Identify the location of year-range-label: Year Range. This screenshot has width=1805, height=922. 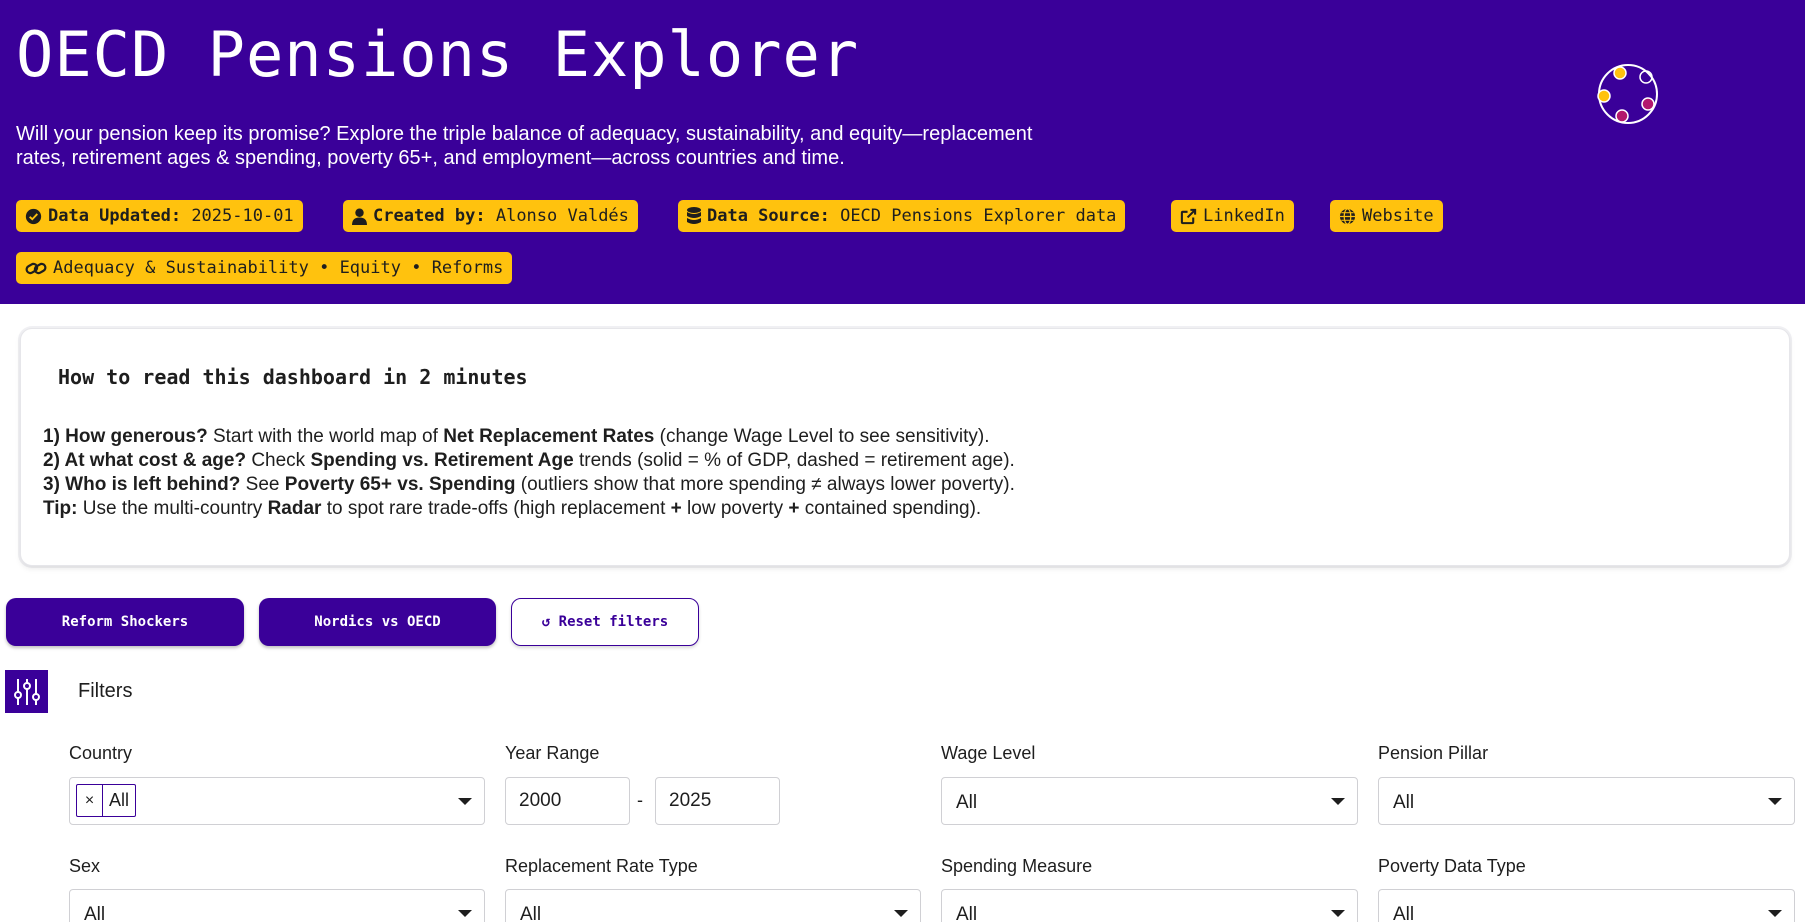
(552, 753).